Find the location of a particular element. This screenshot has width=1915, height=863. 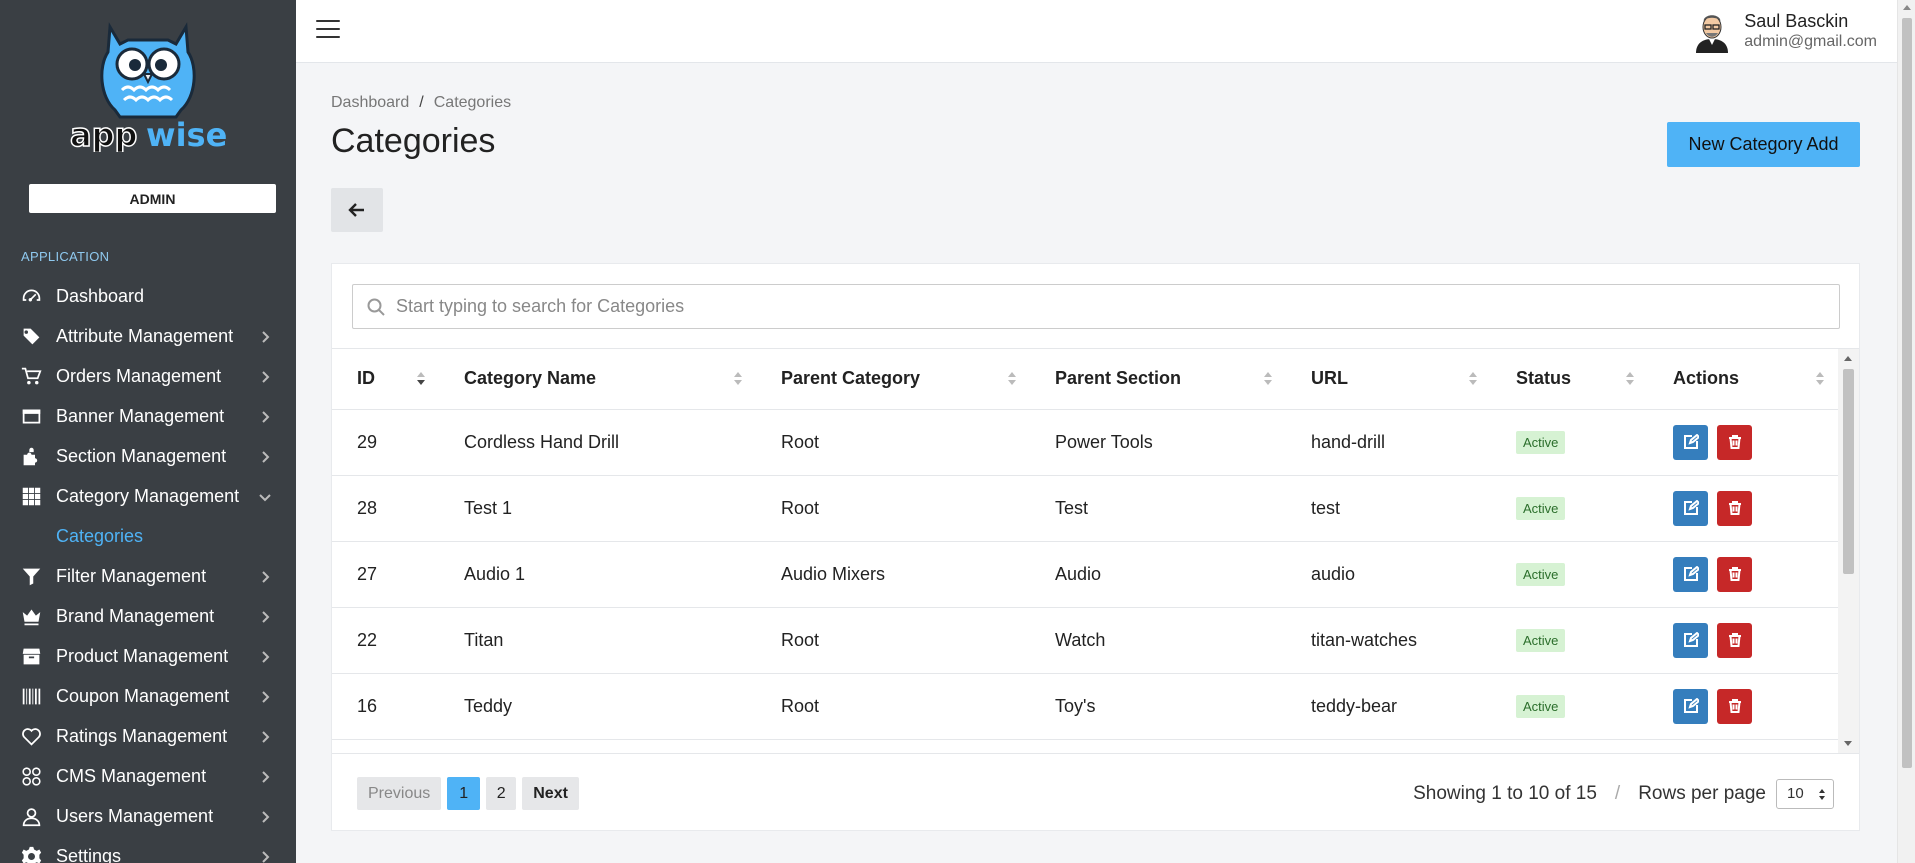

table-row: 28 Test 1 Root Test test Active is located at coordinates (1085, 508).